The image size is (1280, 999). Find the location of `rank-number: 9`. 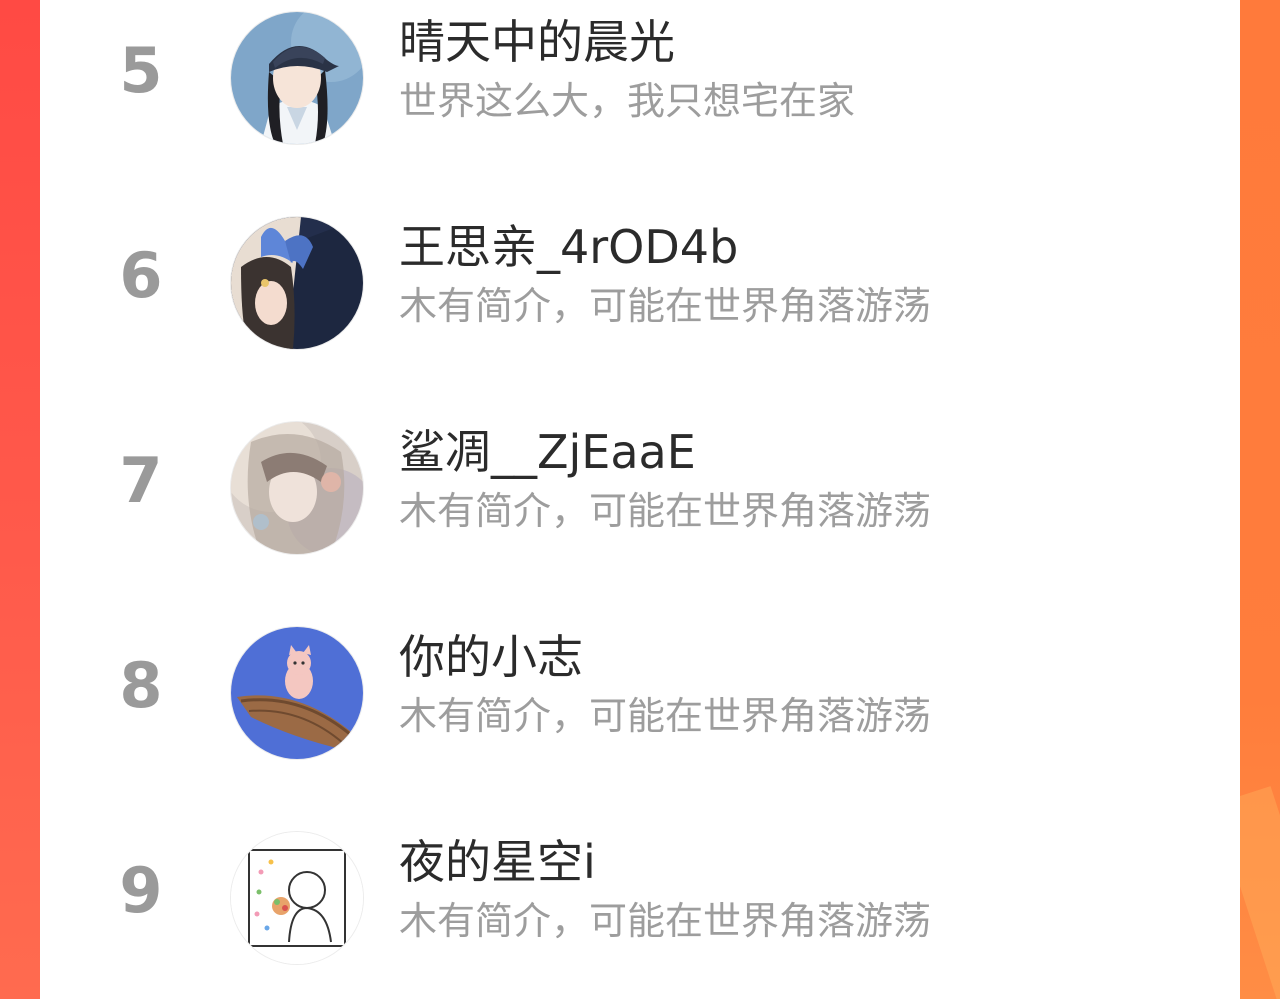

rank-number: 9 is located at coordinates (141, 890).